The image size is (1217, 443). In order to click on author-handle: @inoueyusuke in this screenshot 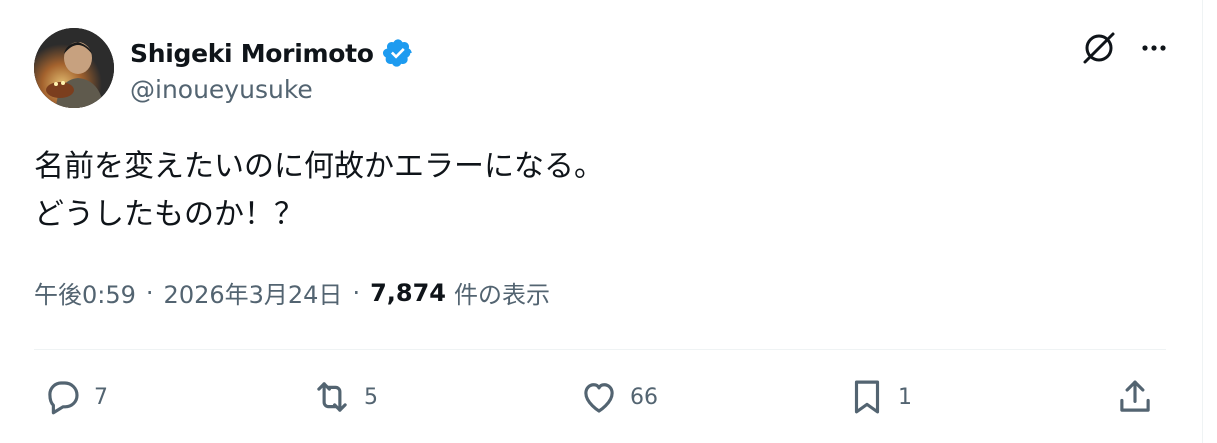, I will do `click(221, 89)`.